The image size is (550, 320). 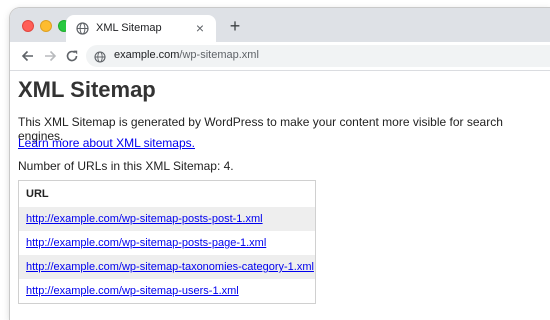 What do you see at coordinates (82, 28) in the screenshot?
I see `globe-icon` at bounding box center [82, 28].